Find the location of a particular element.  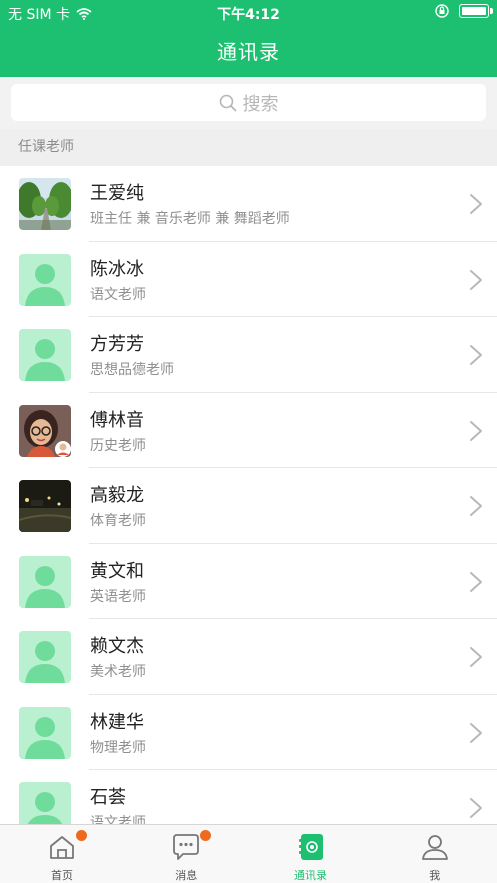

contact-row: 林建华 物理老师 is located at coordinates (248, 732).